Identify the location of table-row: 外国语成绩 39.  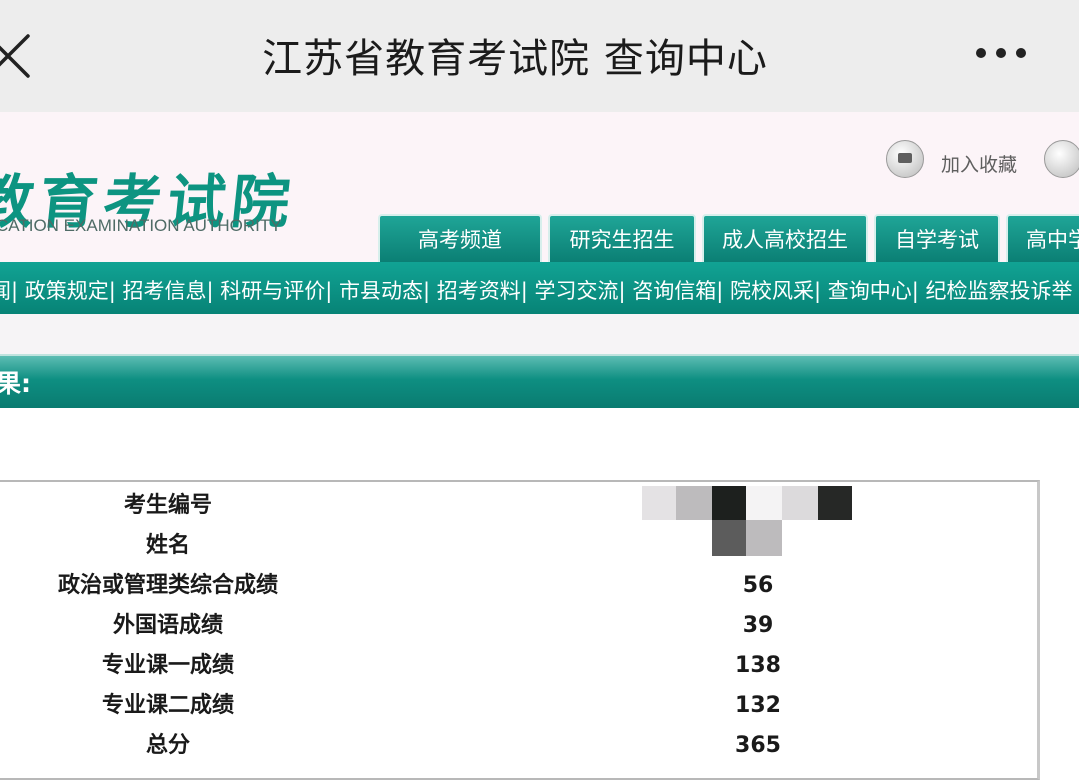
(519, 626).